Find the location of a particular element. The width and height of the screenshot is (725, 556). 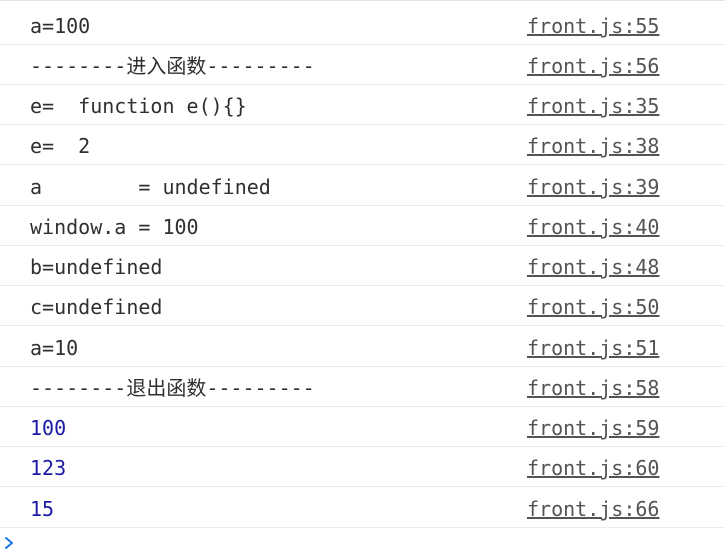

console-message: --------退出函数--------- front.js:58 is located at coordinates (362, 387).